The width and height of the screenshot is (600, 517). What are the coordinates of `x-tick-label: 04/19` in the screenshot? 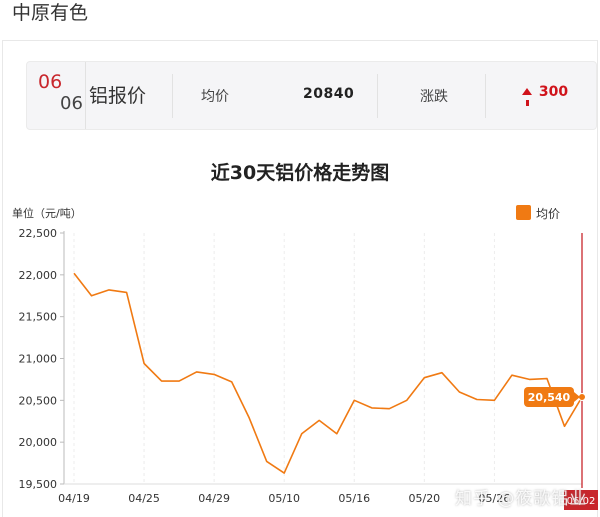 It's located at (74, 498).